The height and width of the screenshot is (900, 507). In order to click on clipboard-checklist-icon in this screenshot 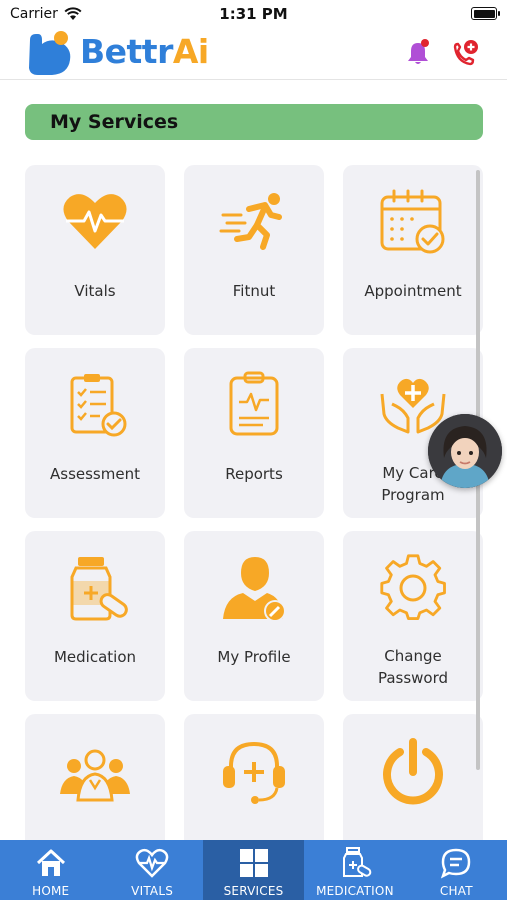, I will do `click(98, 405)`.